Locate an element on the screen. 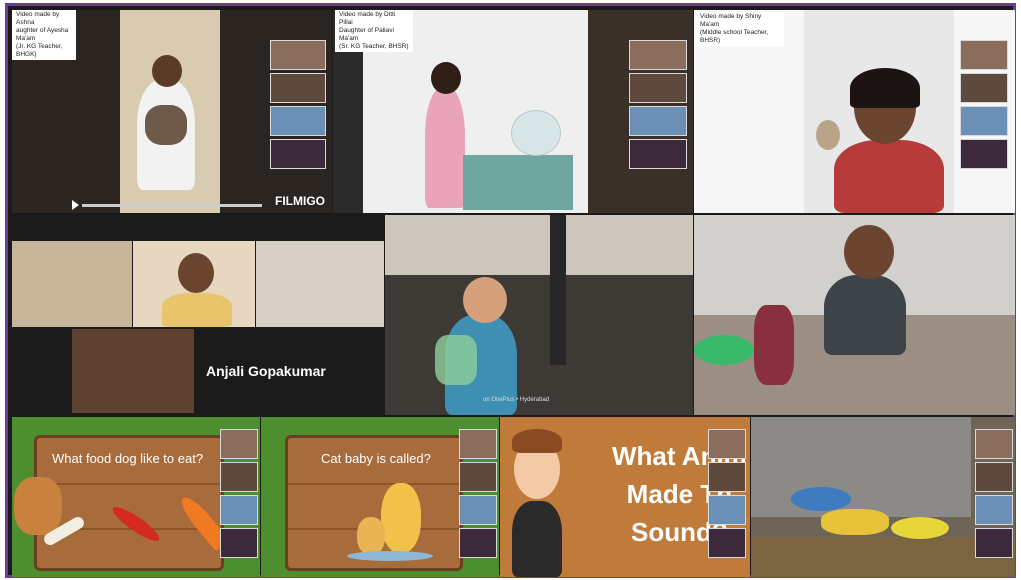 This screenshot has width=1021, height=580. camera-watermark: on OnePlus • Hyderabad is located at coordinates (516, 400).